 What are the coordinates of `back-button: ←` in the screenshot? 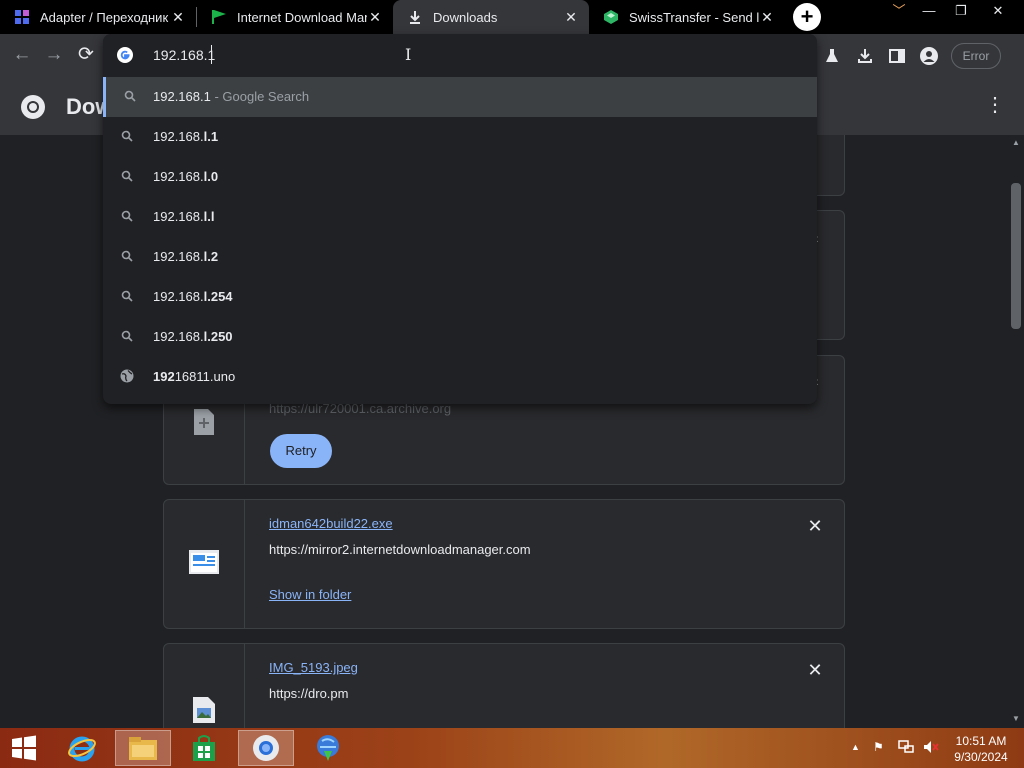 It's located at (22, 56).